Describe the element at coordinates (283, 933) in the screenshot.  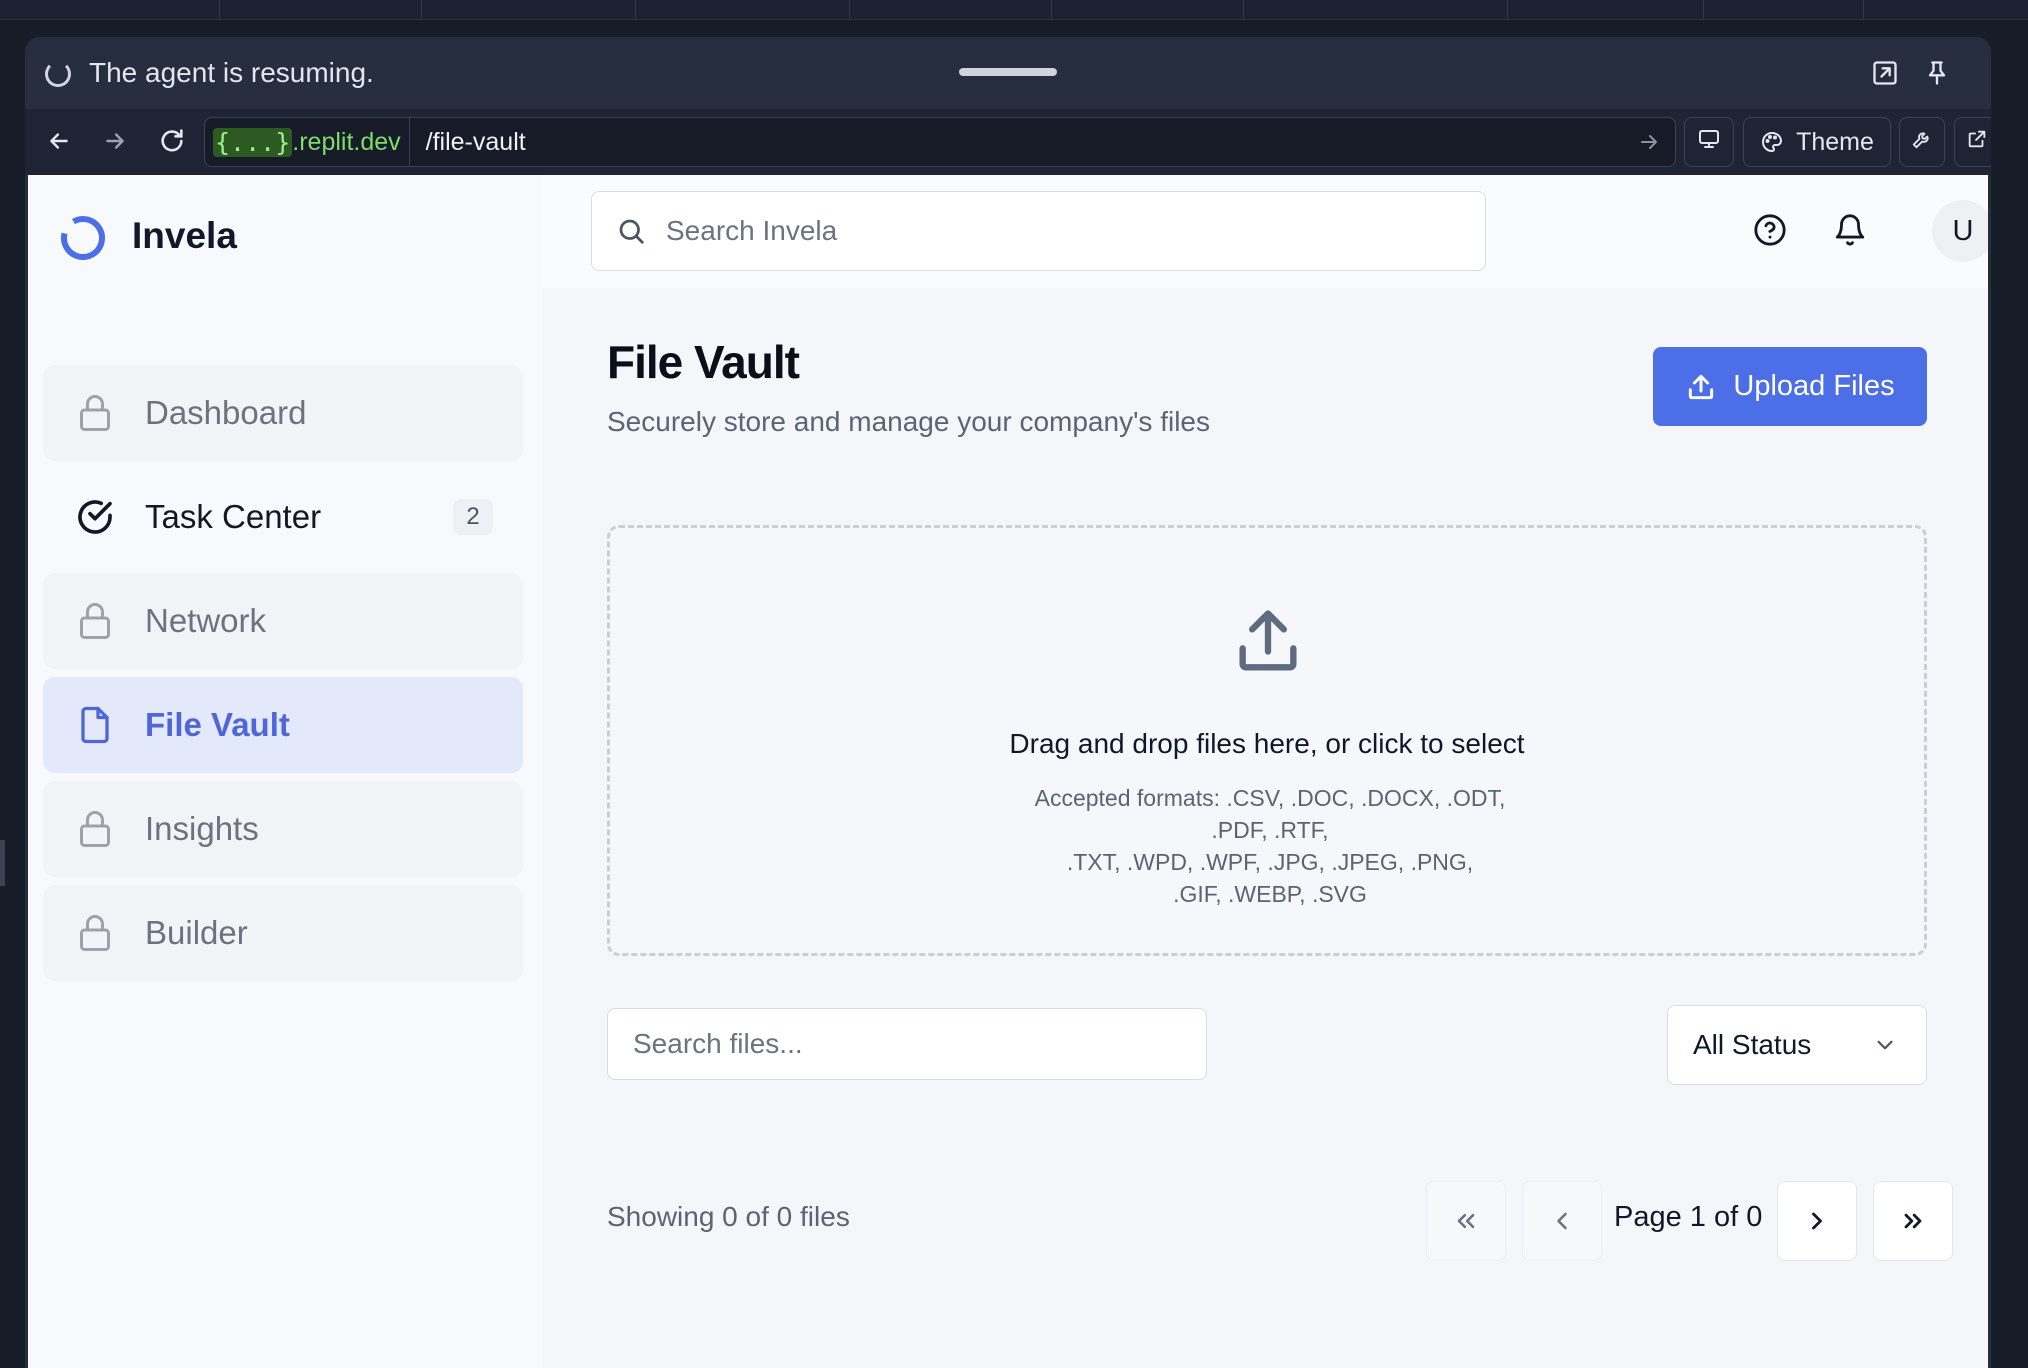
I see `sidebar-item-builder: Builder` at that location.